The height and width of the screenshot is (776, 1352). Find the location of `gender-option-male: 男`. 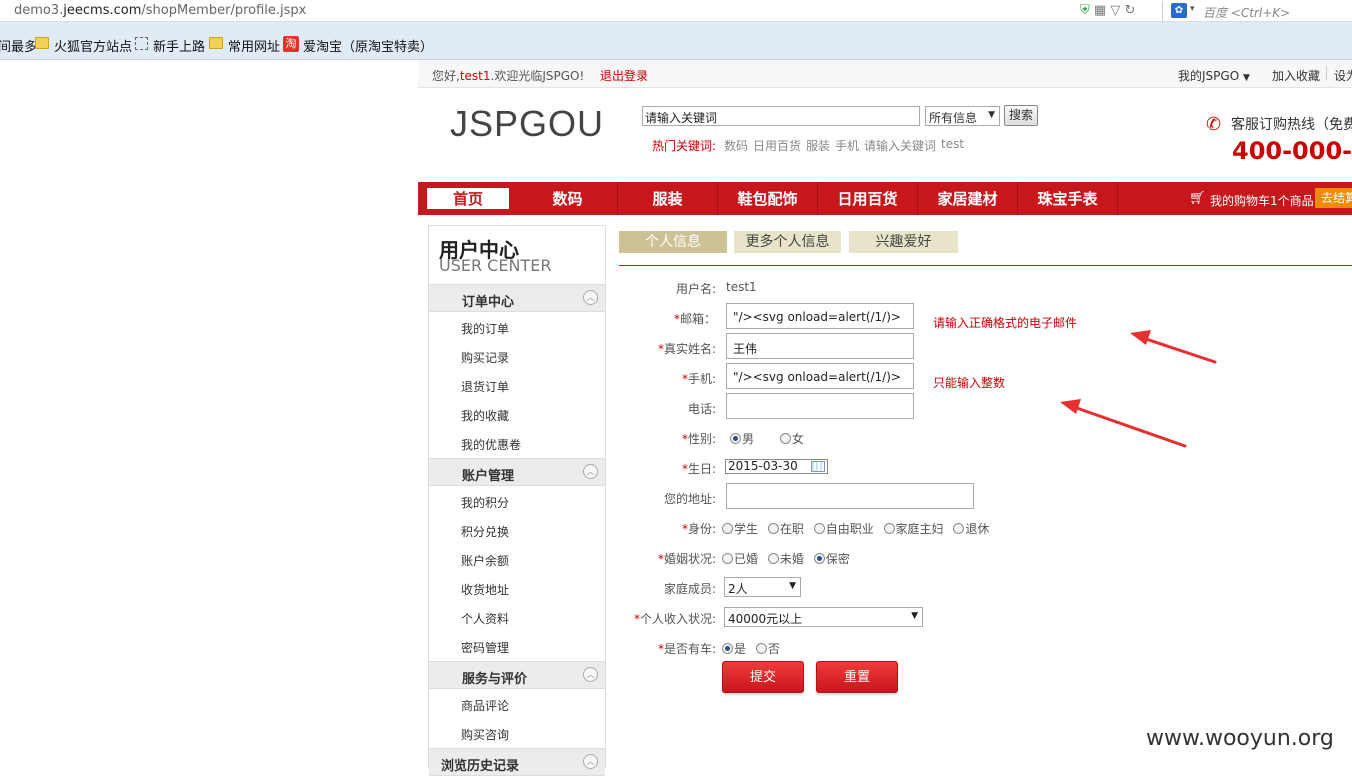

gender-option-male: 男 is located at coordinates (742, 438).